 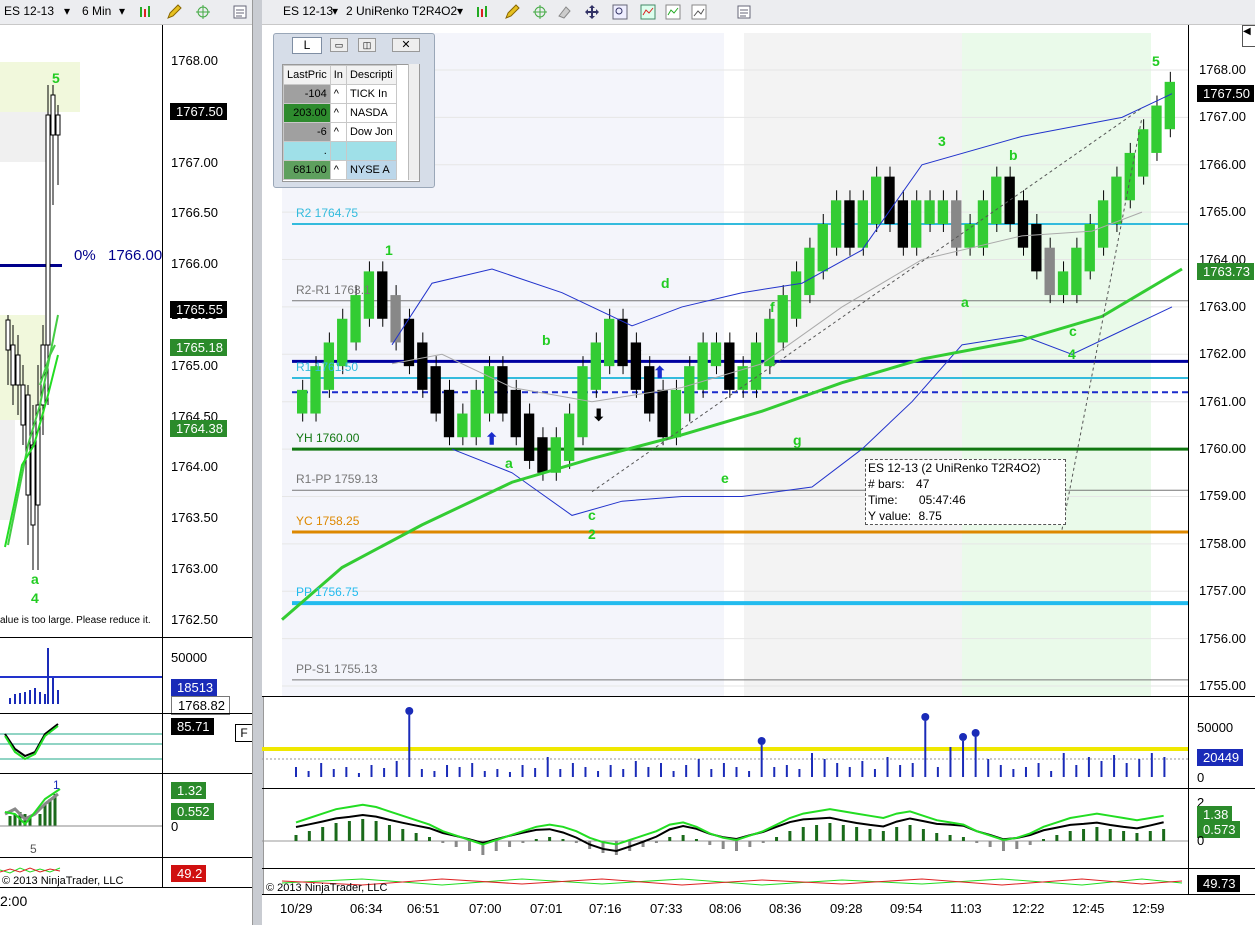 What do you see at coordinates (758, 881) in the screenshot?
I see `main-osc3-panel: © 2013 NinjaTrader, LLC 49.73` at bounding box center [758, 881].